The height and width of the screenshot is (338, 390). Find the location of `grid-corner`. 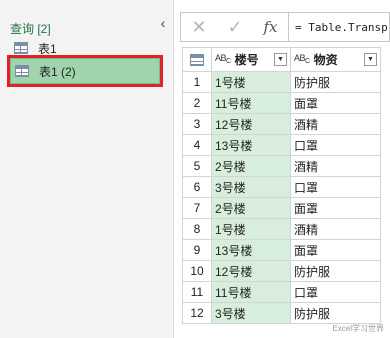

grid-corner is located at coordinates (197, 59).